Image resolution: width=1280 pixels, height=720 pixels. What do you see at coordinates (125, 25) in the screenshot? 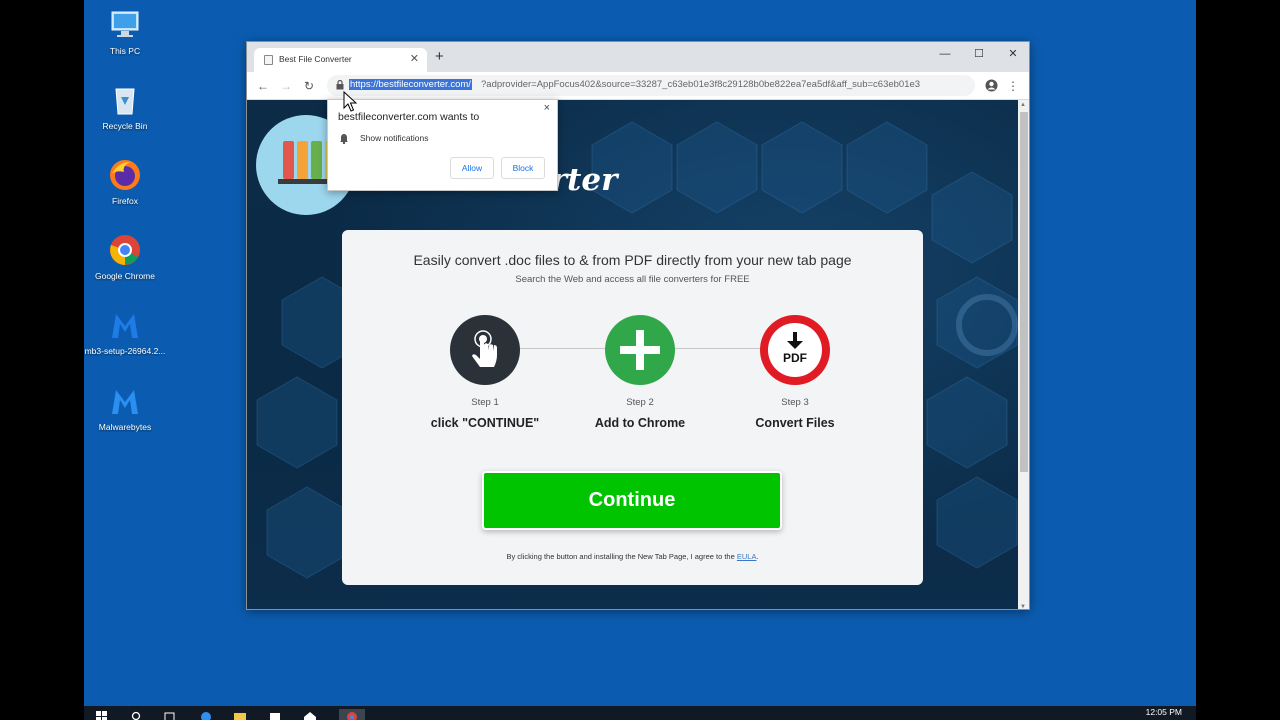
I see `computer-icon` at bounding box center [125, 25].